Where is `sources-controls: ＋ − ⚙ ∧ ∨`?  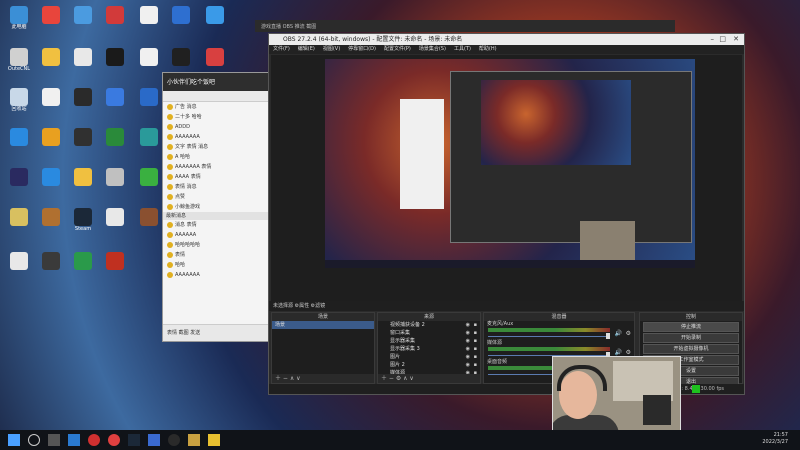
sources-controls: ＋ − ⚙ ∧ ∨ is located at coordinates (429, 378).